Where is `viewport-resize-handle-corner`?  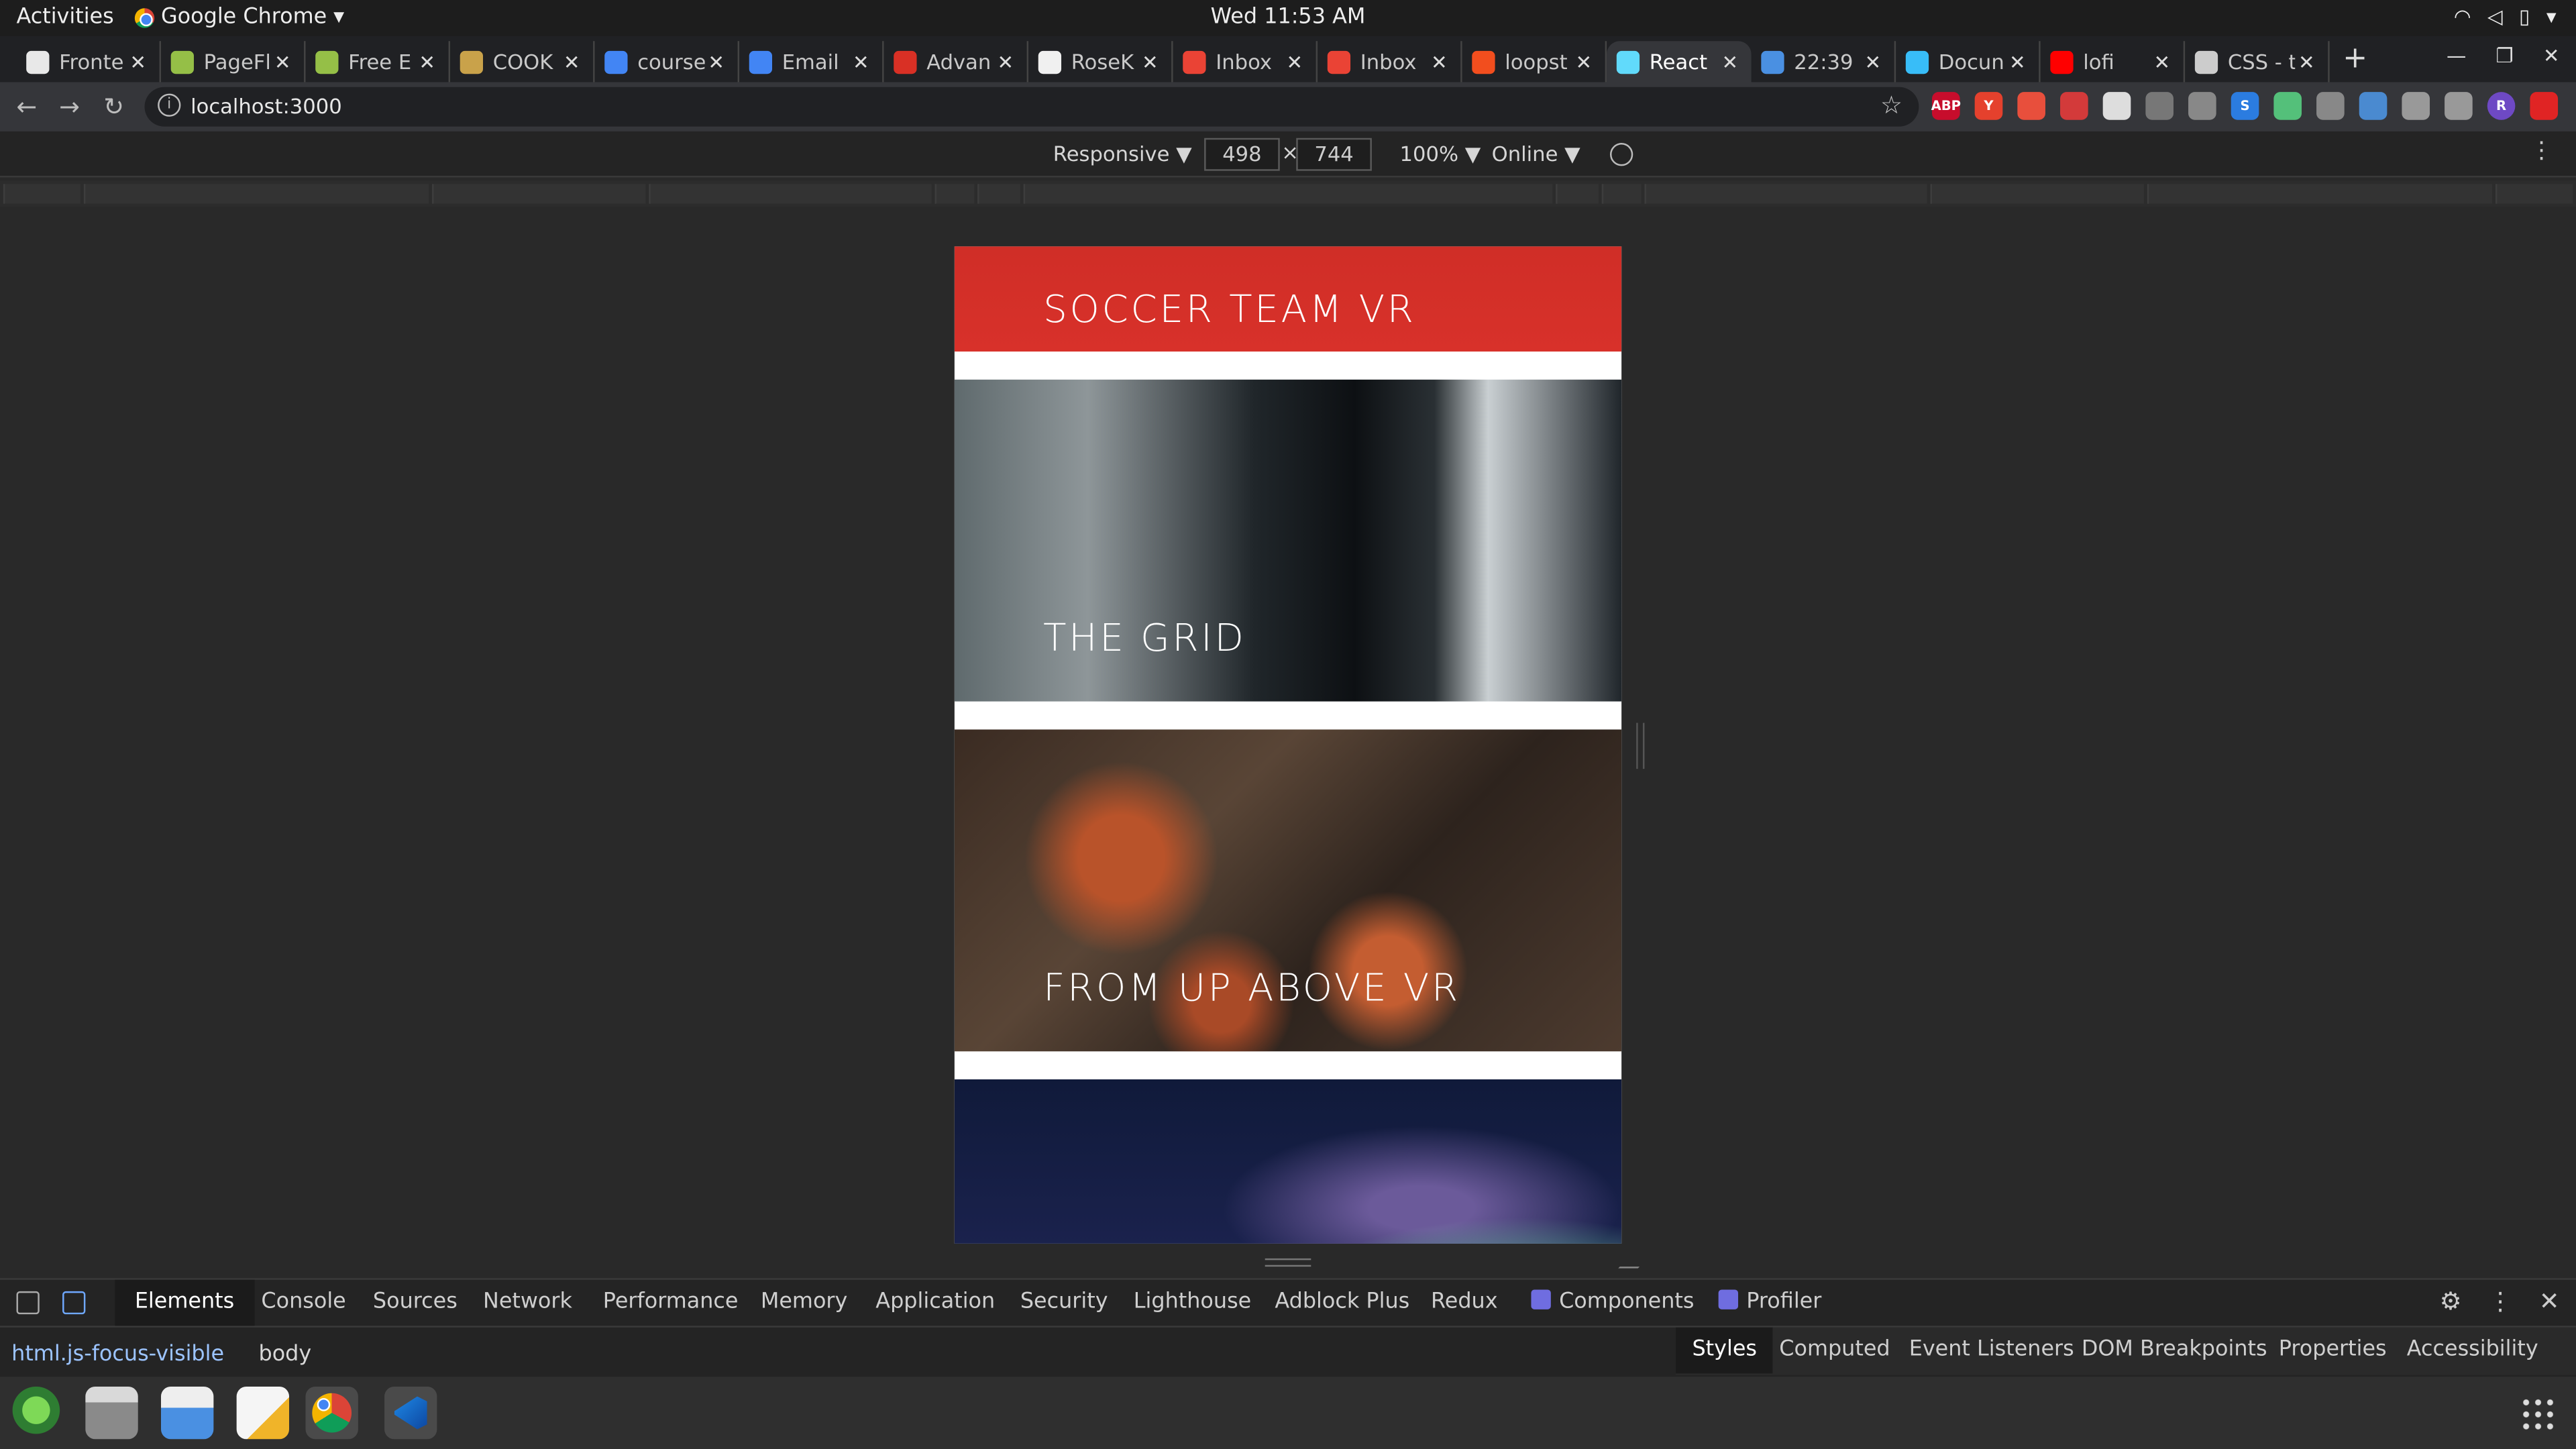
viewport-resize-handle-corner is located at coordinates (1636, 1260).